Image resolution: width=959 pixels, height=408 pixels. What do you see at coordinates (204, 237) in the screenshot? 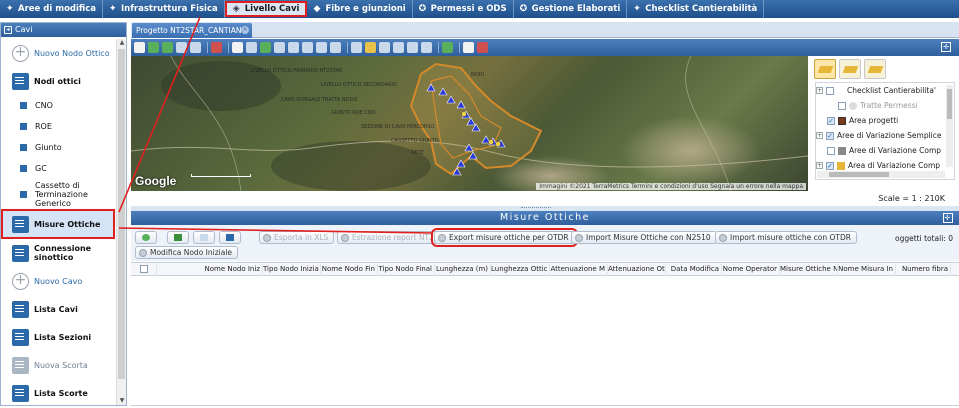
I see `edit-button` at bounding box center [204, 237].